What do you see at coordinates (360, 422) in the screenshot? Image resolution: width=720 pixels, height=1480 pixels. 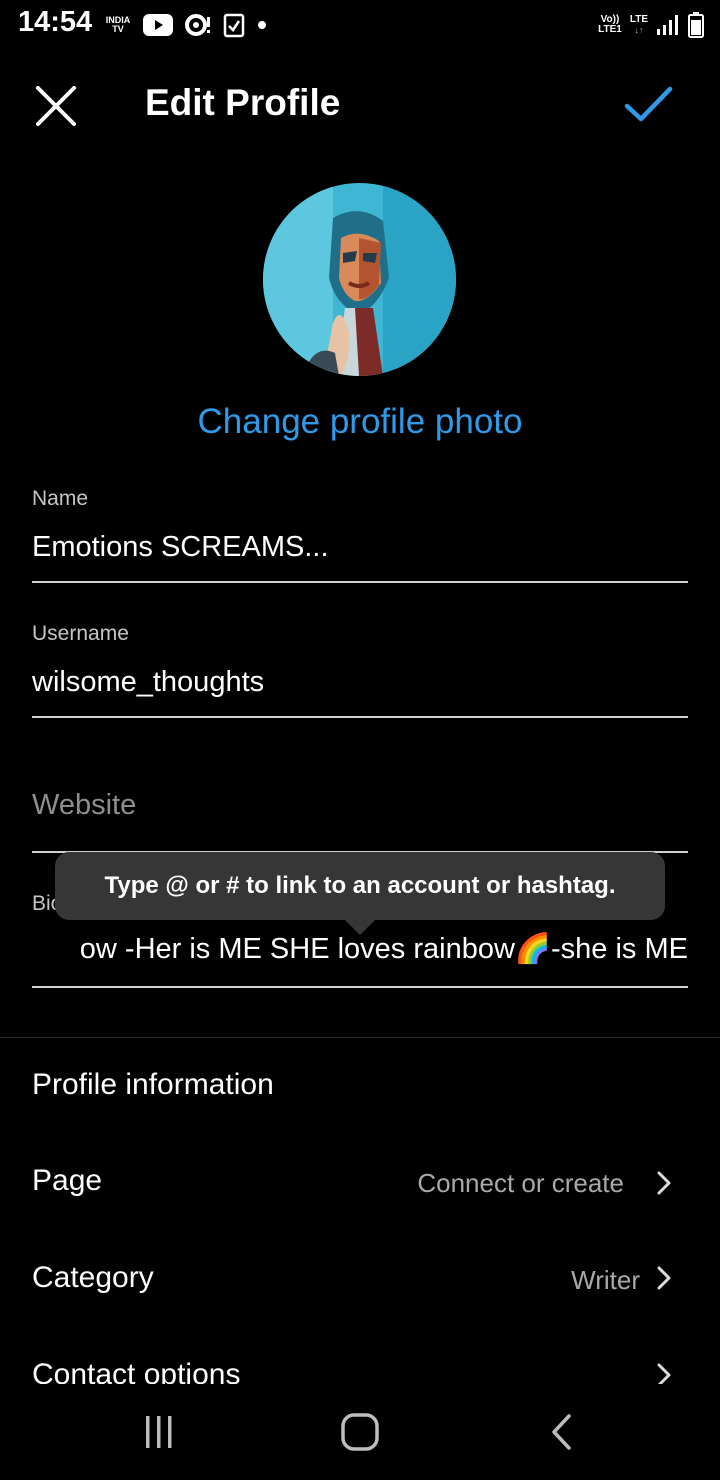 I see `change-profile-photo-link: Change profile photo` at bounding box center [360, 422].